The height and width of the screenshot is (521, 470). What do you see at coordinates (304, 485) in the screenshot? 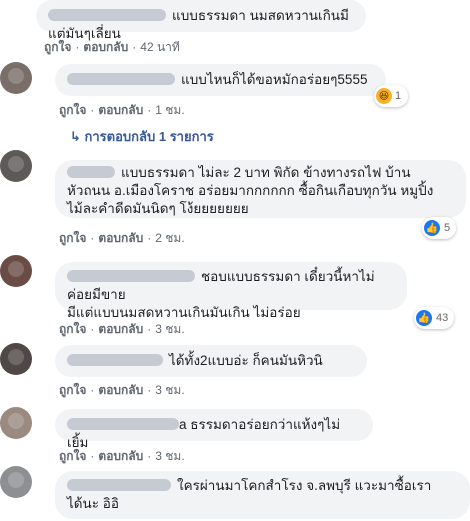
I see `comment-text-line-1: ใครผ่านมาโคกสำโรง จ.ลพบุรี แวะมาซื้อเรา` at bounding box center [304, 485].